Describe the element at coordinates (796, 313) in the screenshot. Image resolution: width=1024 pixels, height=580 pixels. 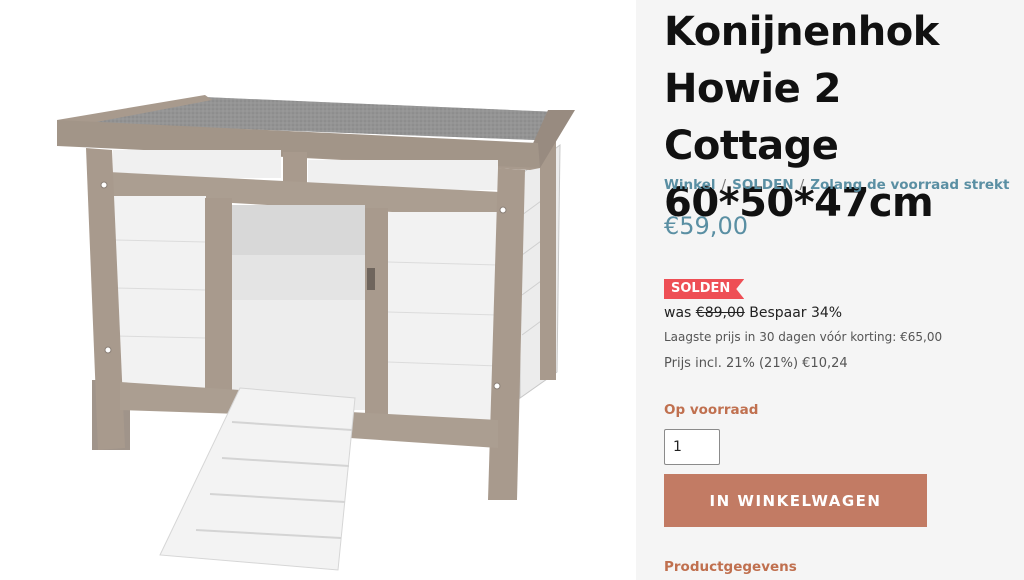
I see `savings-text: Bespaar 34%` at that location.